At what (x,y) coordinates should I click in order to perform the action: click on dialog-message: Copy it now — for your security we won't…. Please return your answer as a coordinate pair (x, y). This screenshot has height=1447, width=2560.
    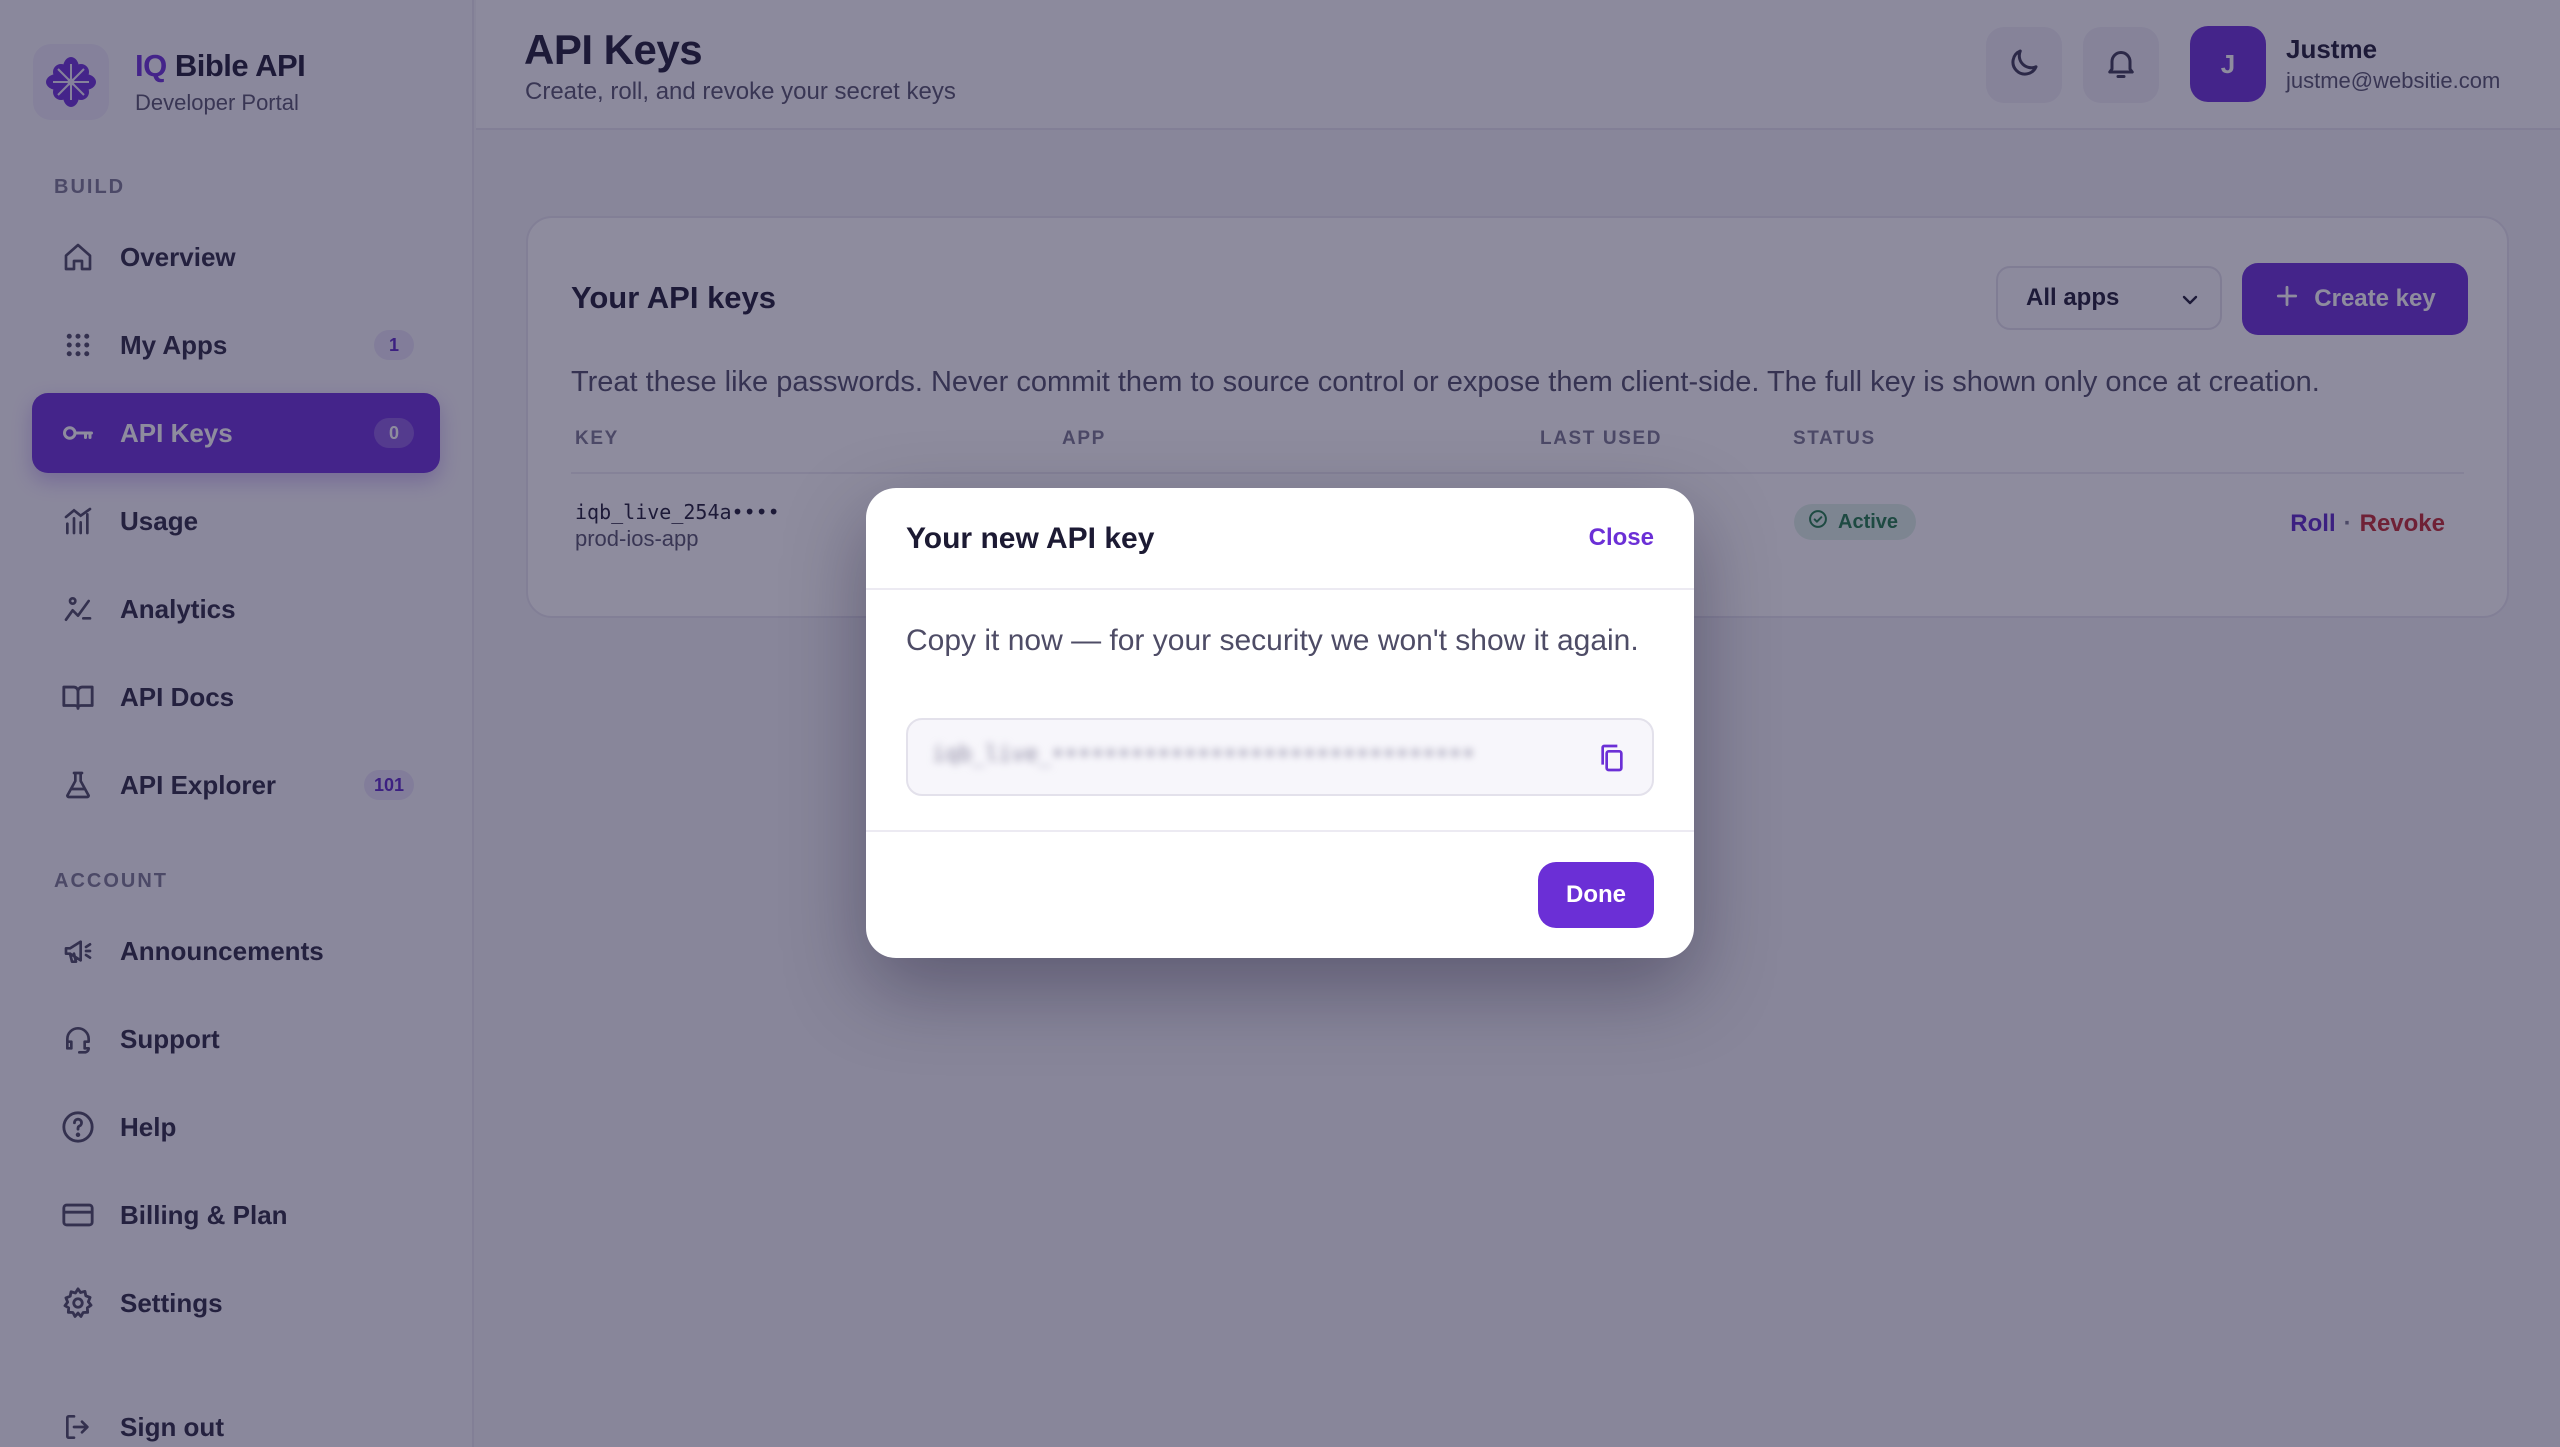
    Looking at the image, I should click on (1272, 640).